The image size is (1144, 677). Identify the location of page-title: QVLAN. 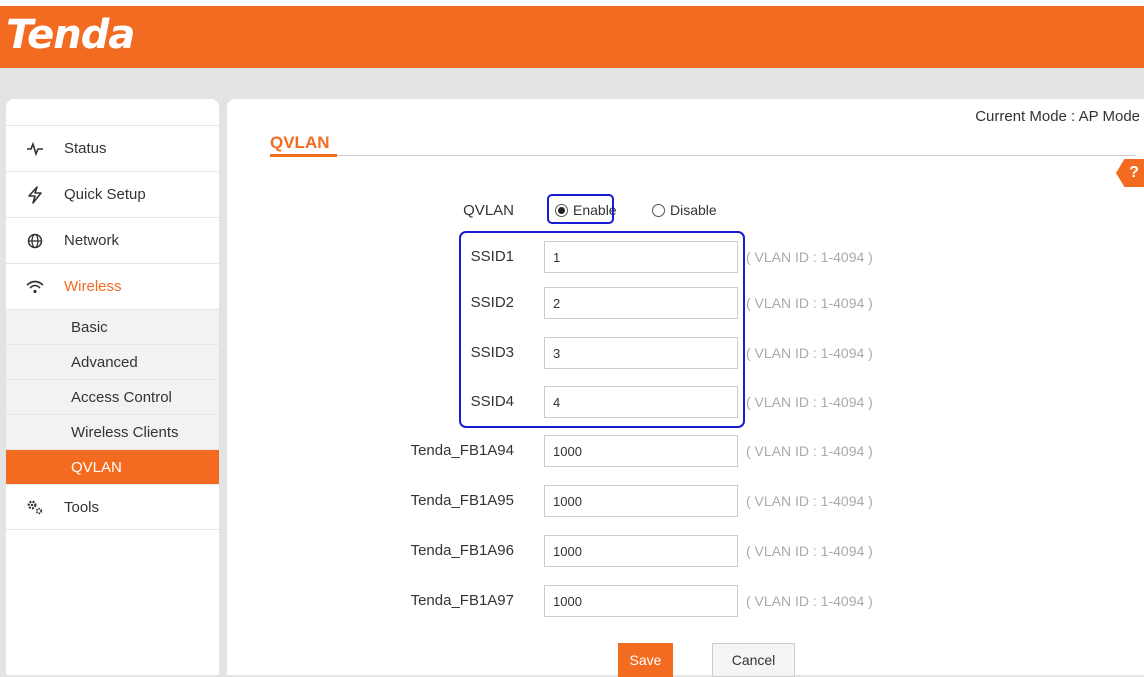
(300, 142).